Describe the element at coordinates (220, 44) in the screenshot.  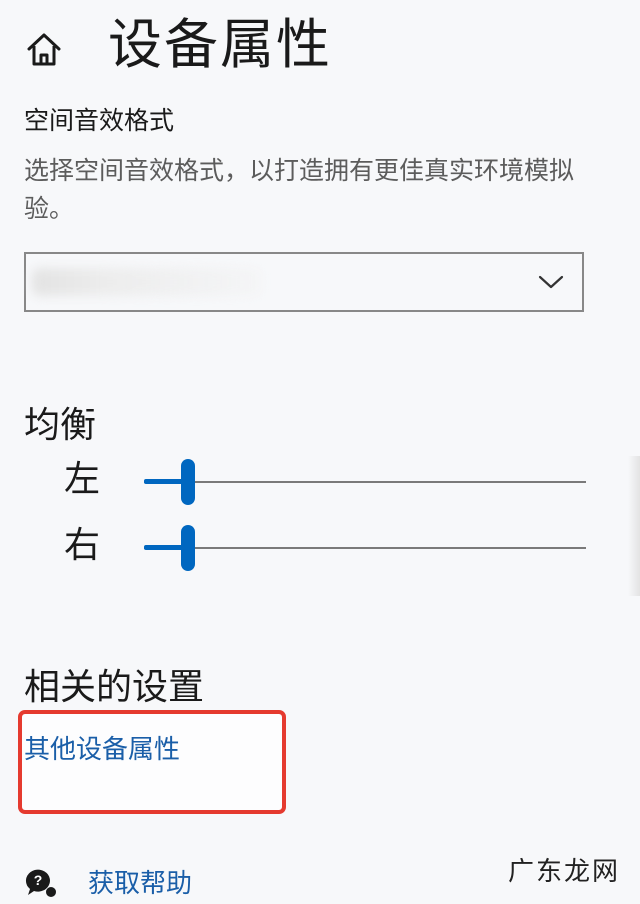
I see `page-title: 设备属性` at that location.